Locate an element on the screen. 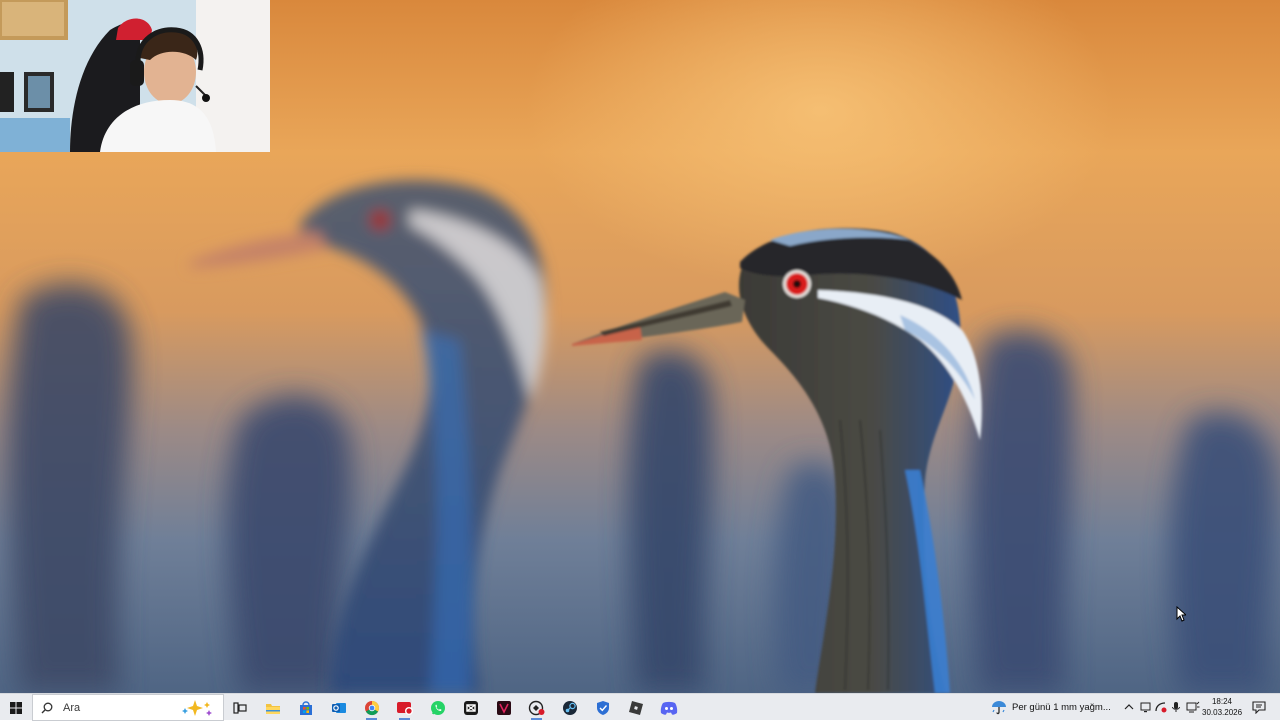 This screenshot has width=1280, height=721. file-explorer-button is located at coordinates (272, 707).